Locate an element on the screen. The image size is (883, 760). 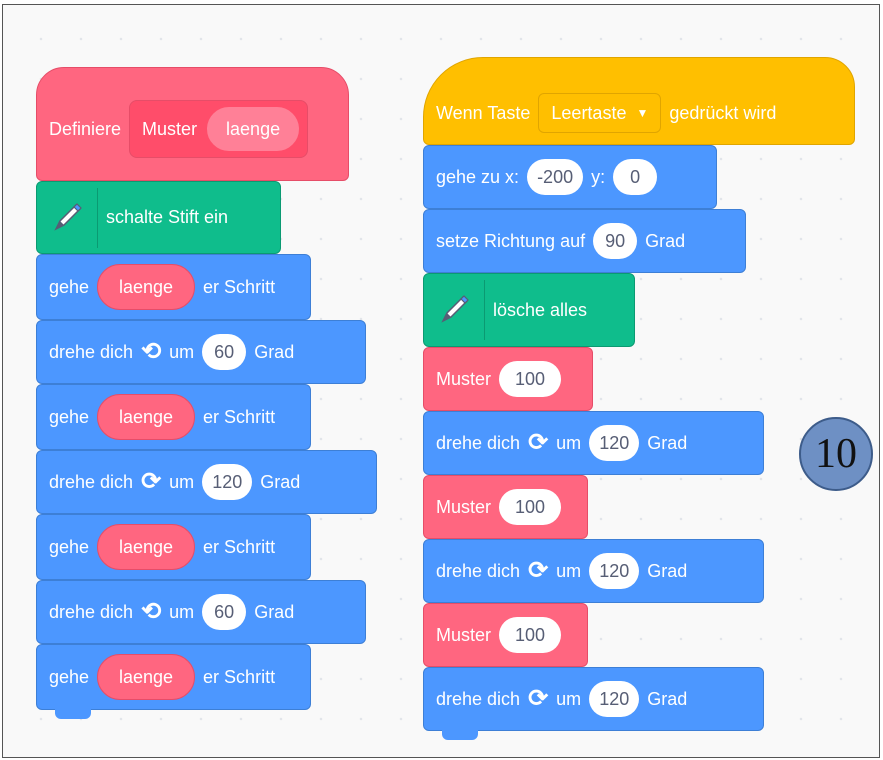
direction-label: setze Richtung auf is located at coordinates (511, 240).